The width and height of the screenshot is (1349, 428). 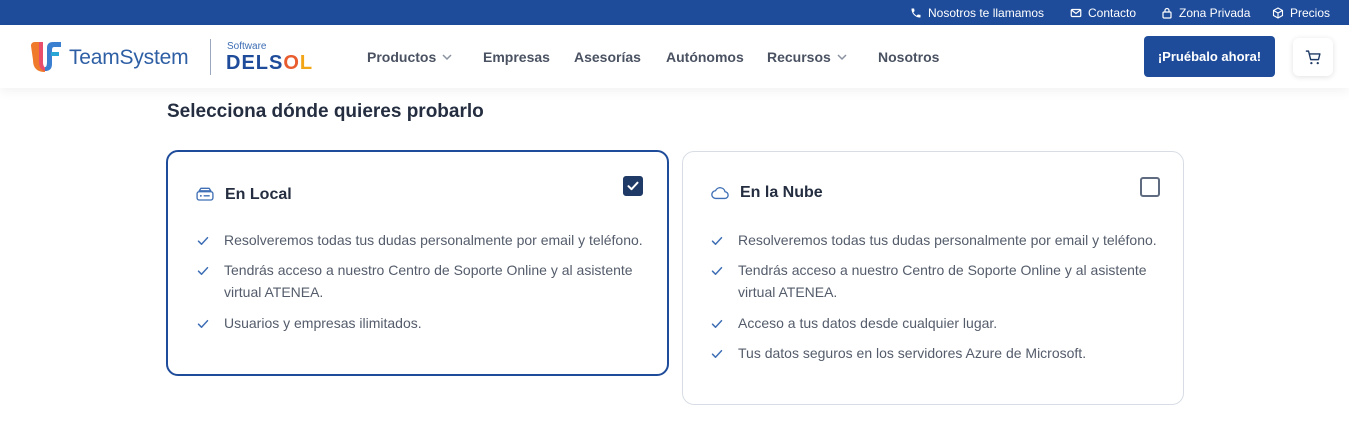 I want to click on list-item: Usuarios y empresas ilimitados., so click(x=422, y=323).